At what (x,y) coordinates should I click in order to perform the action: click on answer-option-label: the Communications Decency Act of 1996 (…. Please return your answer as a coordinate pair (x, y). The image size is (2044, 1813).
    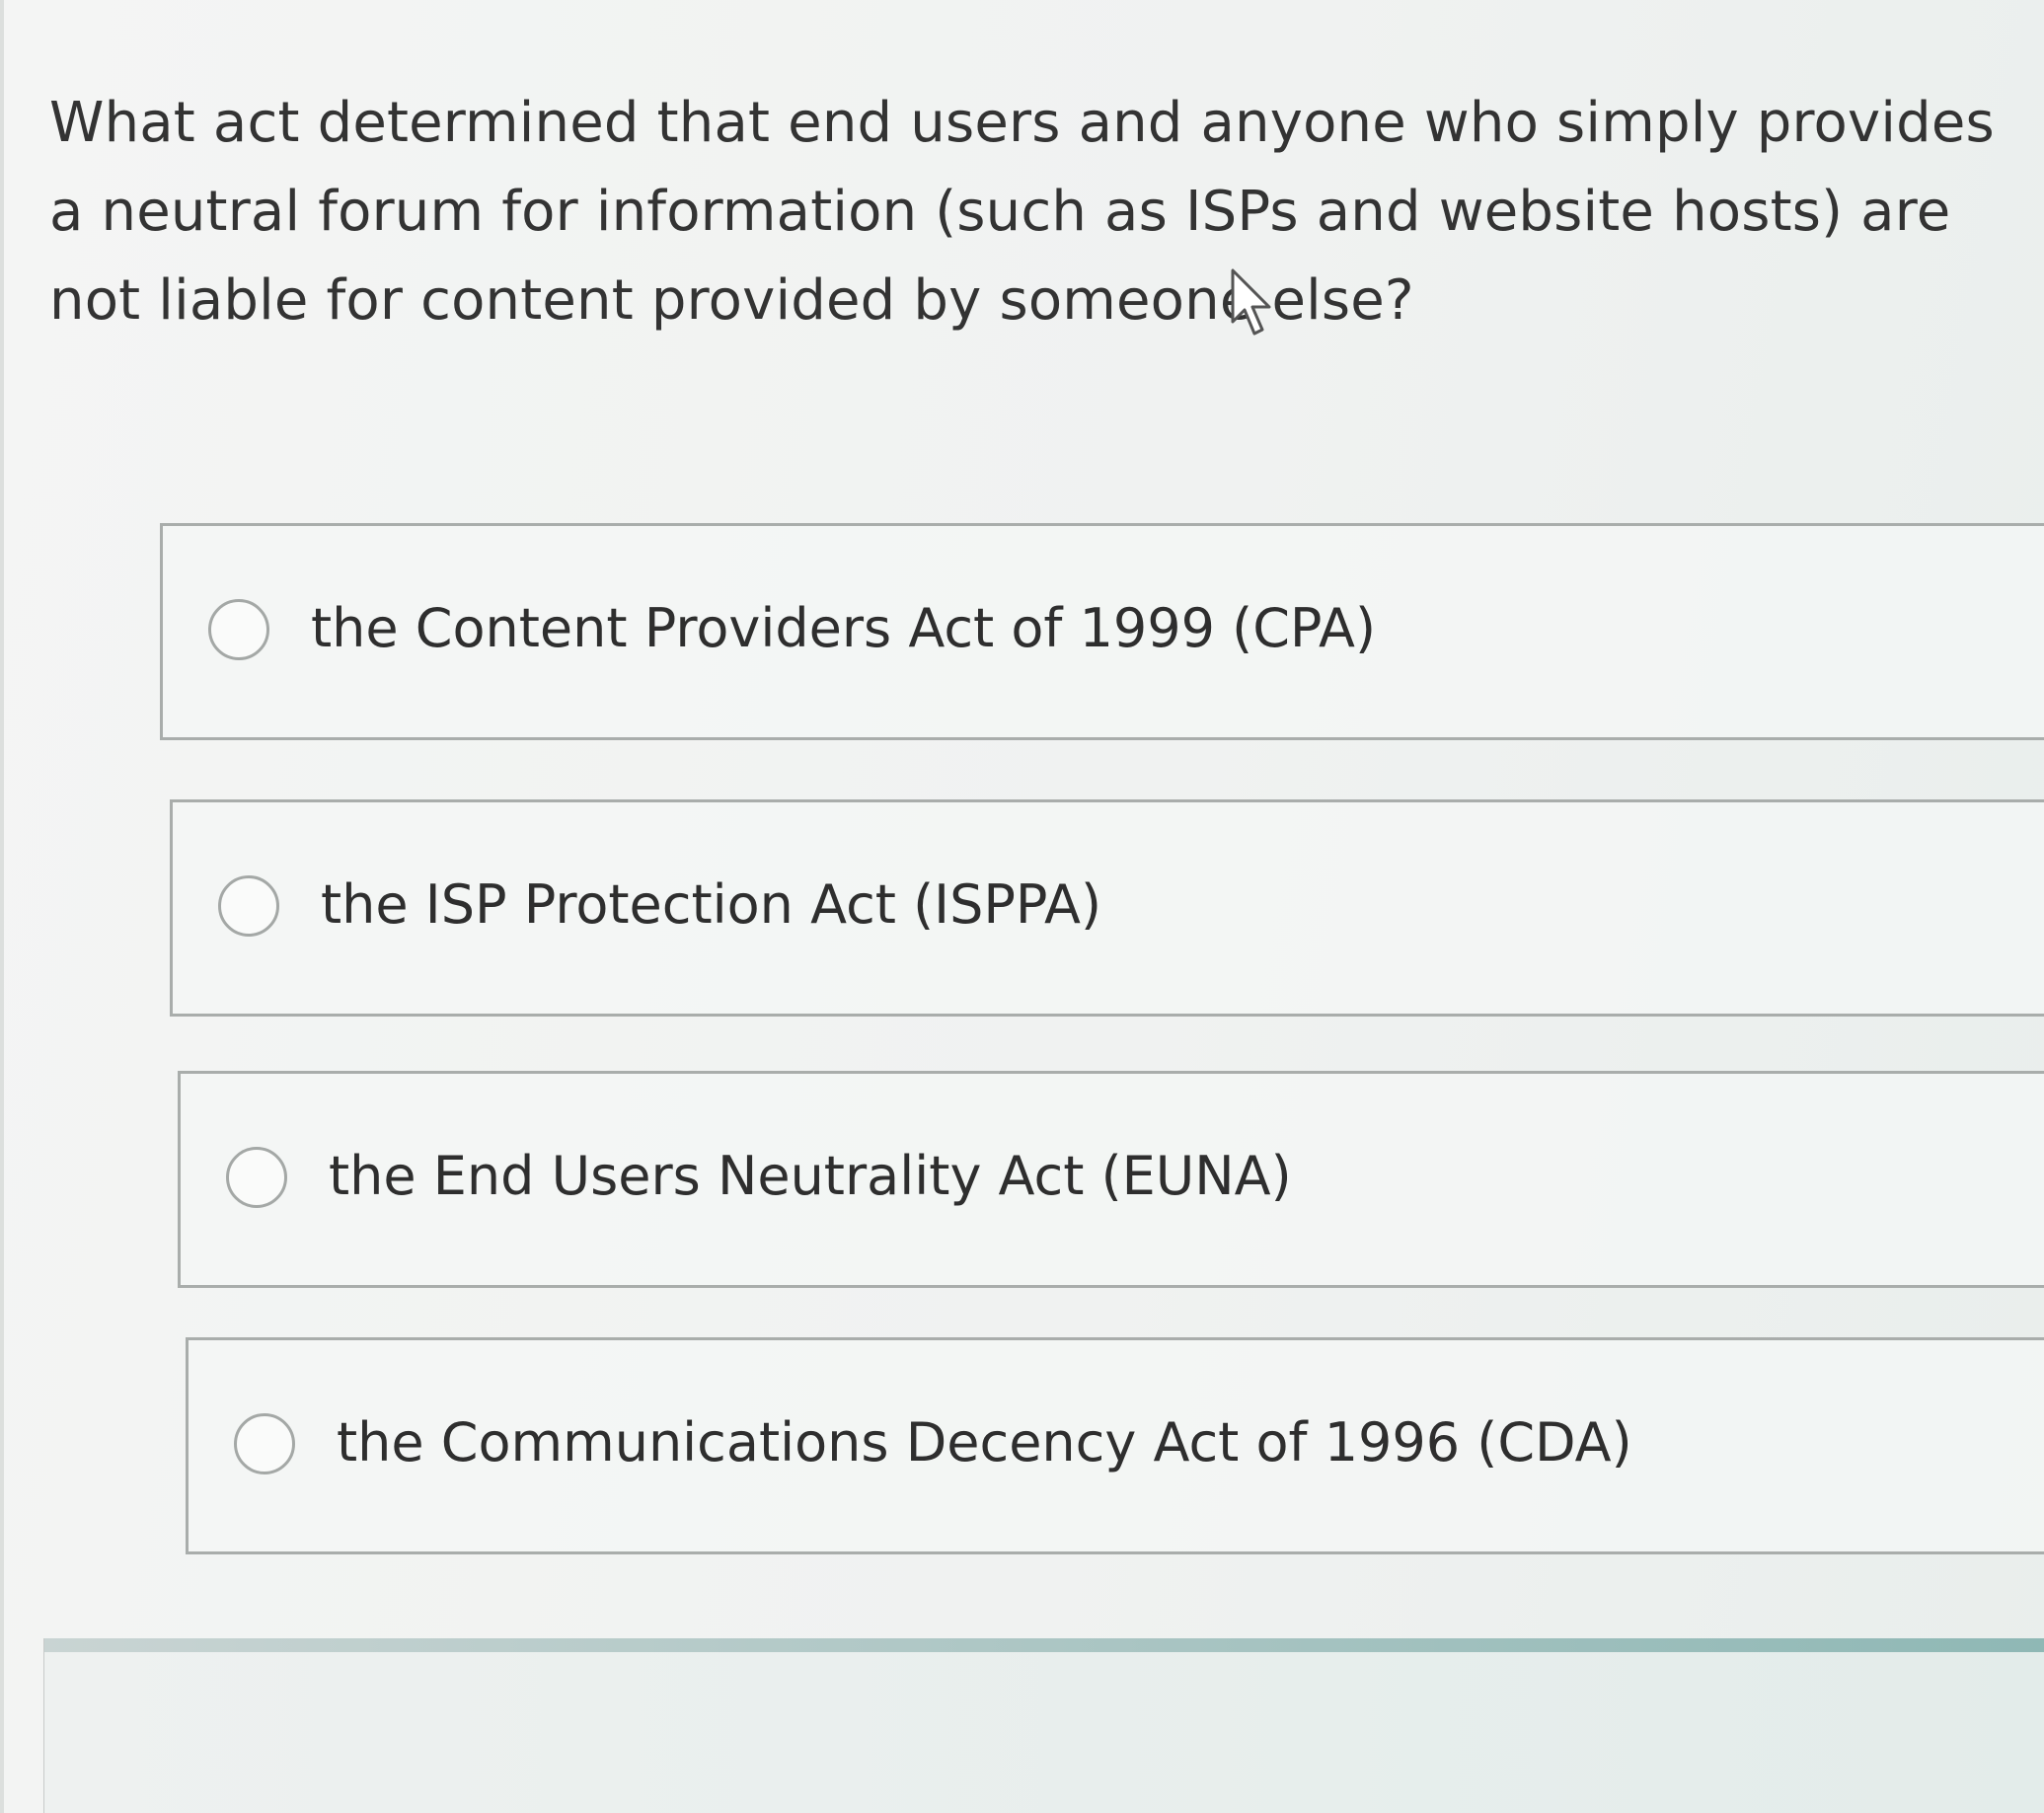
    Looking at the image, I should click on (984, 1442).